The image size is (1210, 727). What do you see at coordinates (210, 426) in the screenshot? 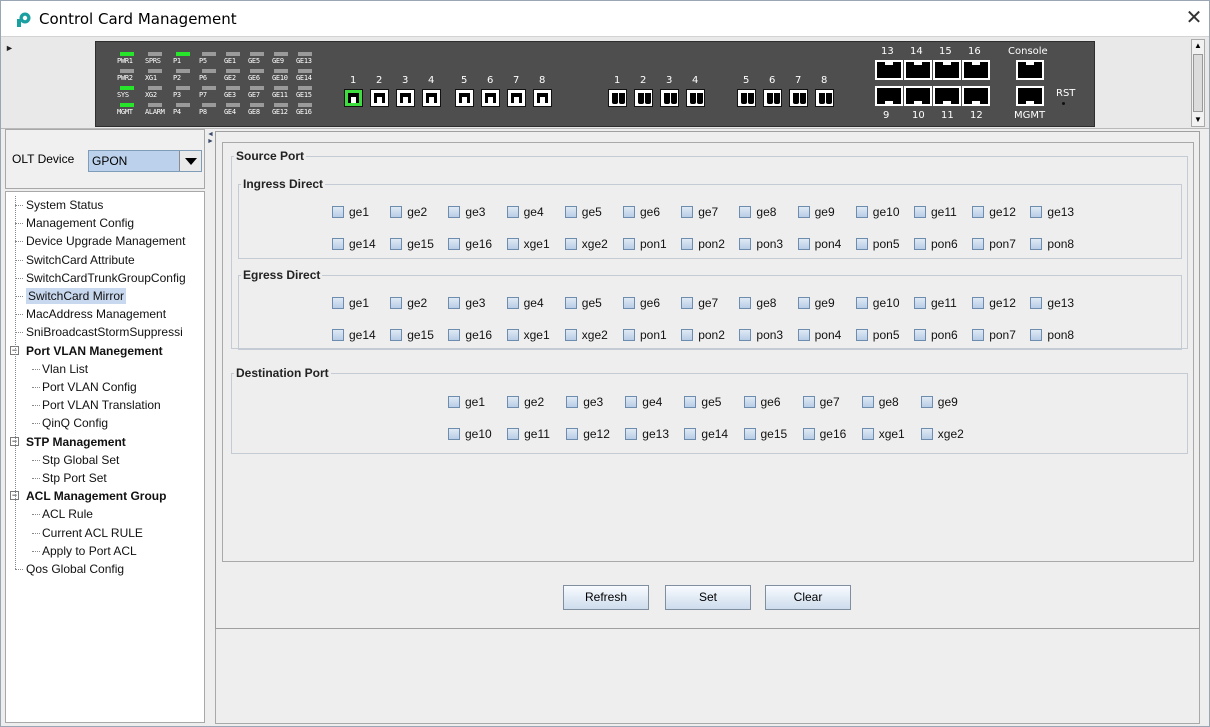
I see `pane-splitter: ◄ ►` at bounding box center [210, 426].